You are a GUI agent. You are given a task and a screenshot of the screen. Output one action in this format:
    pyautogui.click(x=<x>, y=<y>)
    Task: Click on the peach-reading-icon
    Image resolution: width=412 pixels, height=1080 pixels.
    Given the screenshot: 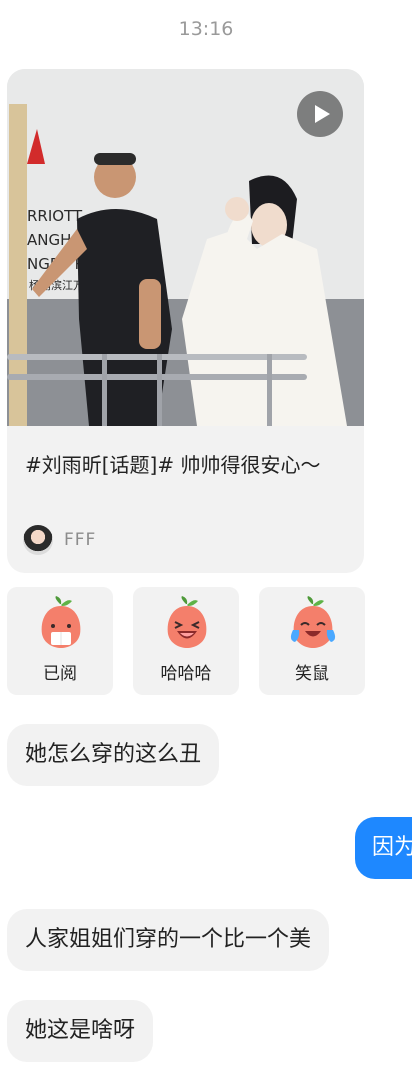 What is the action you would take?
    pyautogui.click(x=61, y=622)
    